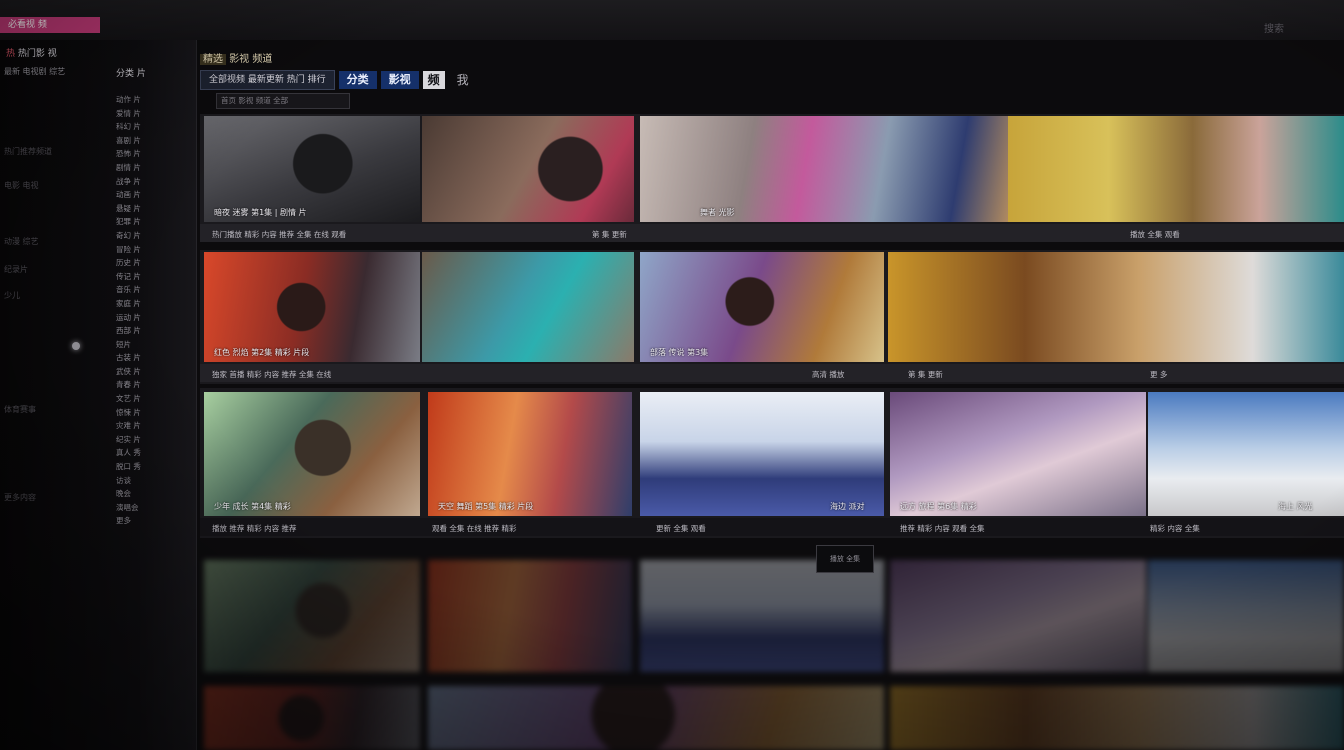 The height and width of the screenshot is (750, 1344). What do you see at coordinates (762, 454) in the screenshot?
I see `video-thumbnail: 海边 派对` at bounding box center [762, 454].